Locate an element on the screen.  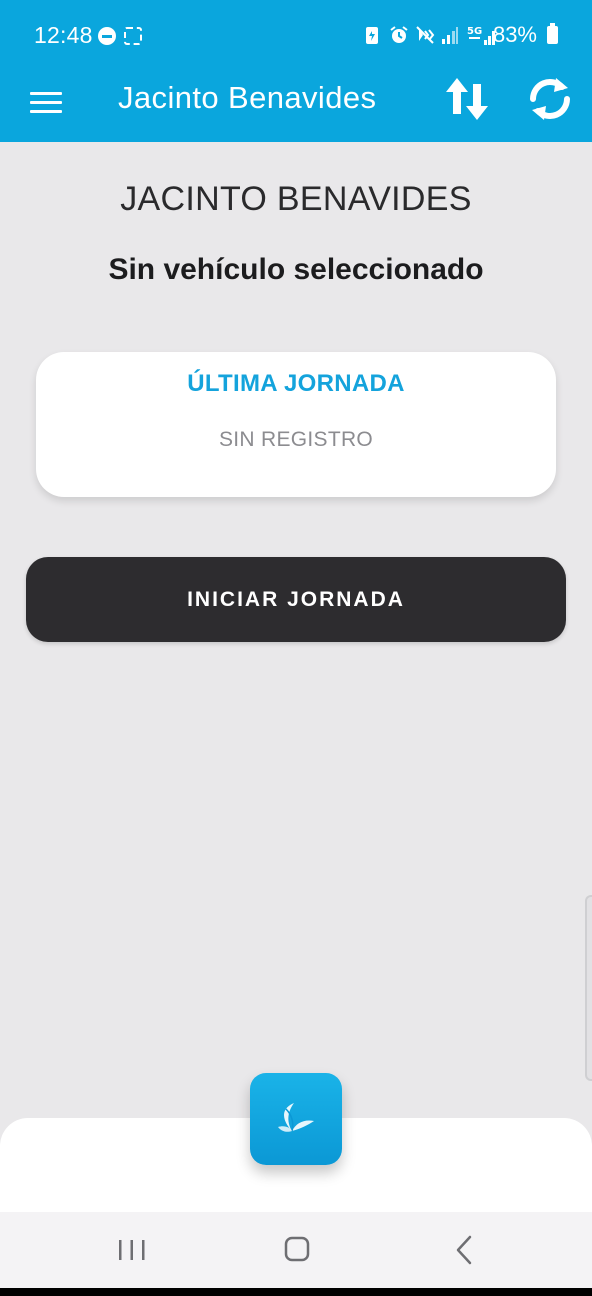
recent-apps-icon is located at coordinates (132, 1250).